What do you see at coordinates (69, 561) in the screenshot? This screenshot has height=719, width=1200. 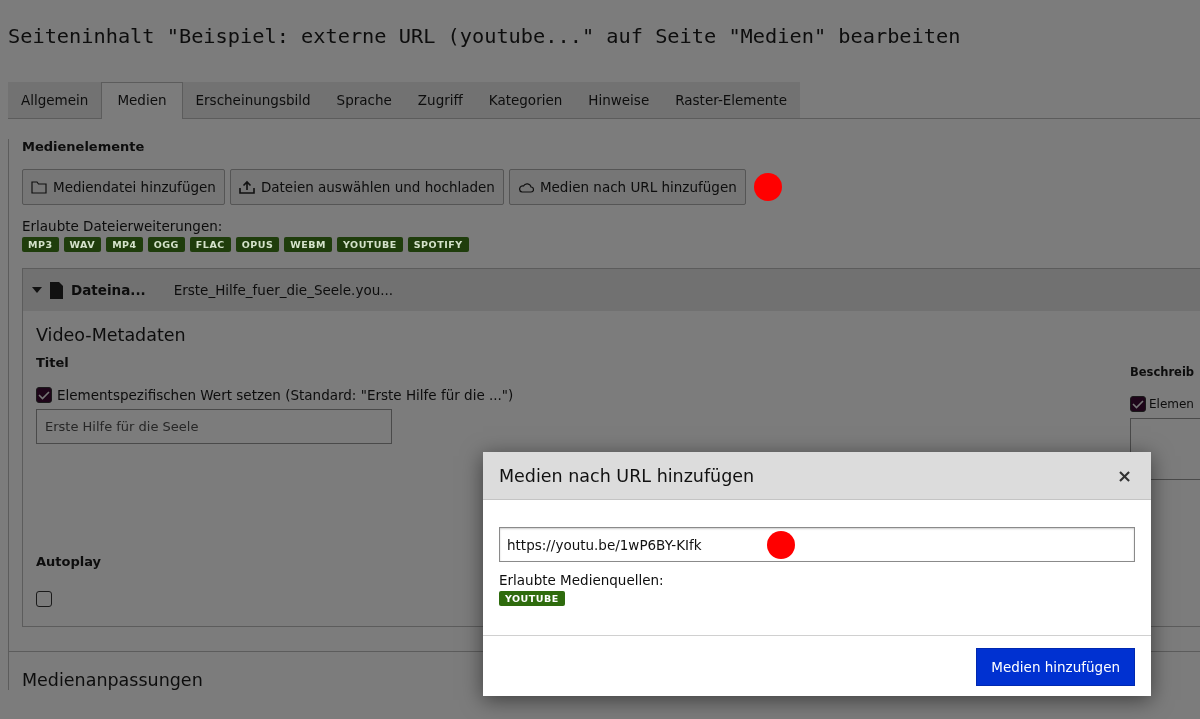 I see `field-label: Autoplay` at bounding box center [69, 561].